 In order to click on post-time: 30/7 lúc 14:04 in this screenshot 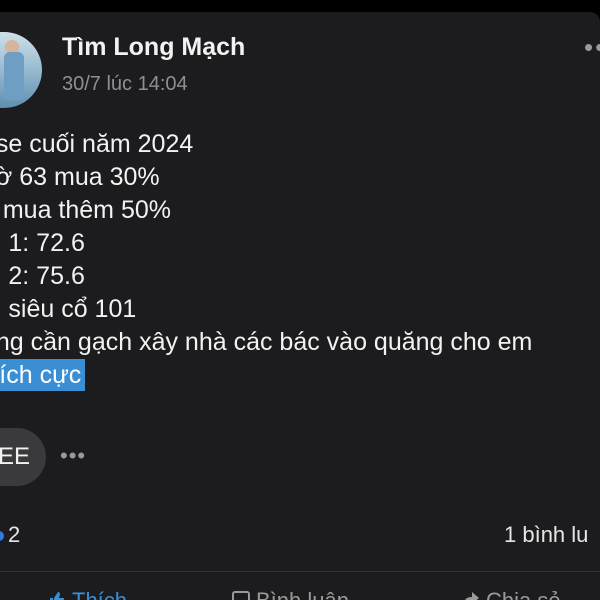, I will do `click(125, 84)`.